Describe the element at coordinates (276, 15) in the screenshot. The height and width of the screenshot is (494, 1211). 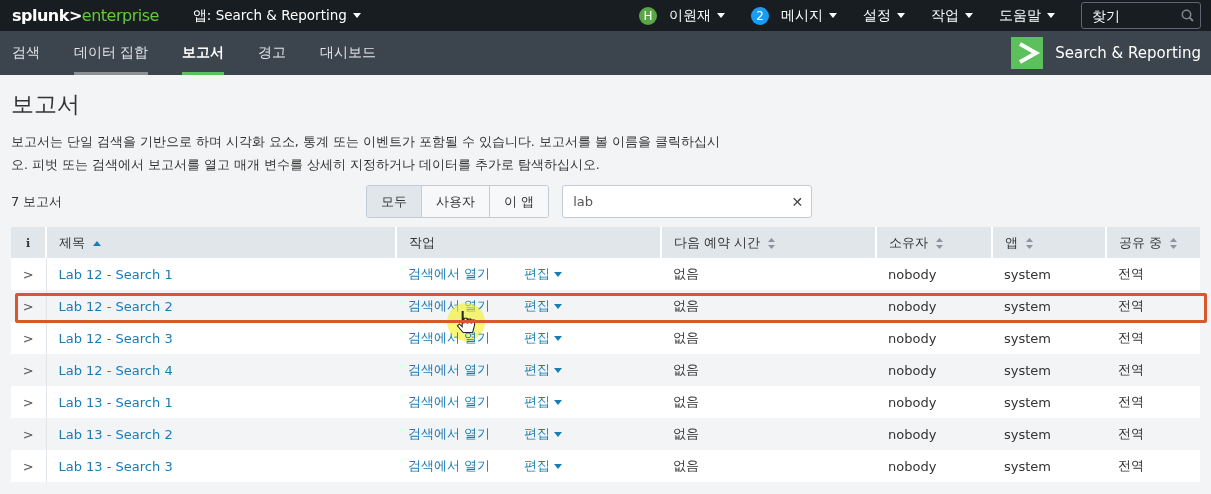
I see `app-menu: 앱: Search & Reporting` at that location.